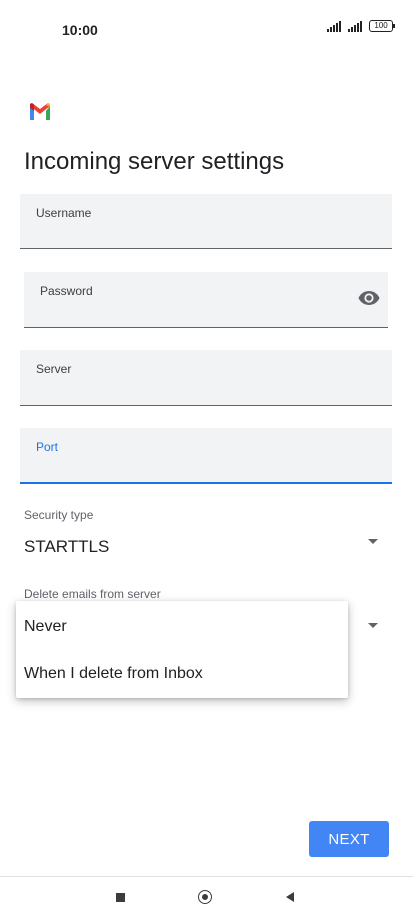 This screenshot has height=920, width=413. I want to click on status-icons: 100, so click(361, 26).